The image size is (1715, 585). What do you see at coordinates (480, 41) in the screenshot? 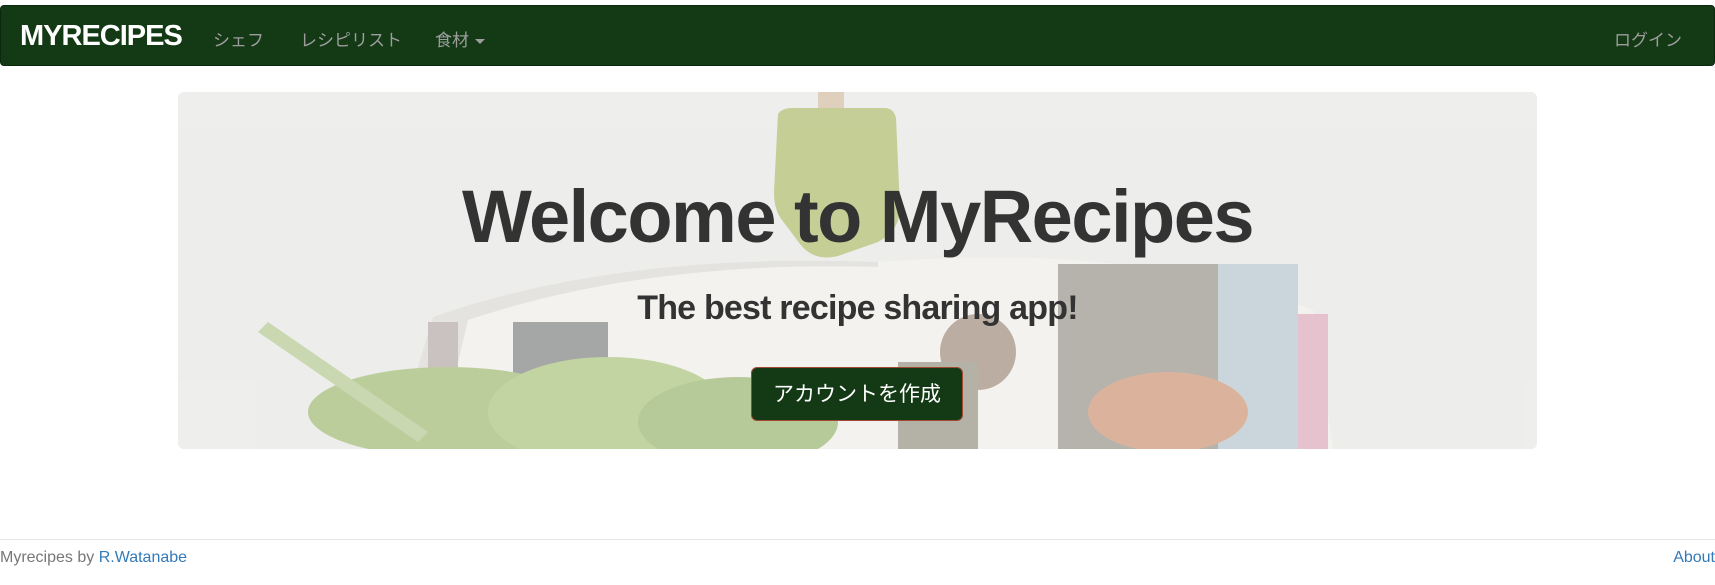
I see `caret-down-icon` at bounding box center [480, 41].